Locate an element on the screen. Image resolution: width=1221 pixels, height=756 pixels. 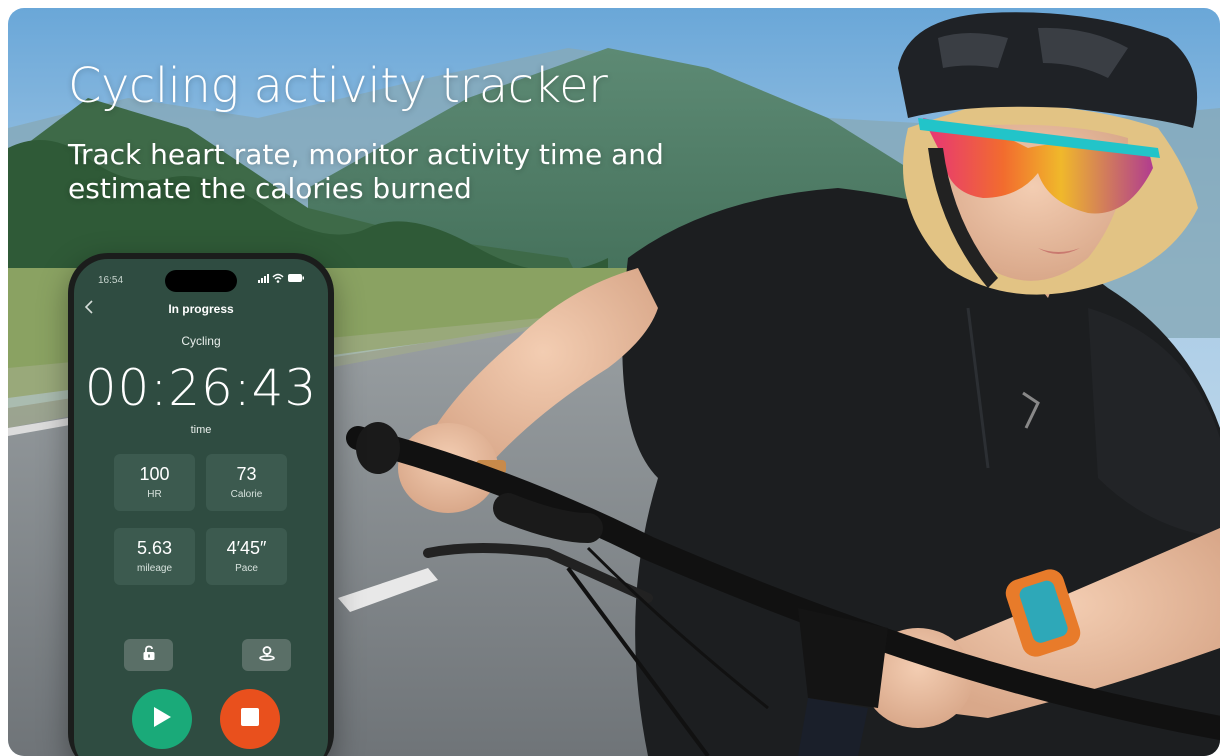
timer-label: time is located at coordinates (201, 430).